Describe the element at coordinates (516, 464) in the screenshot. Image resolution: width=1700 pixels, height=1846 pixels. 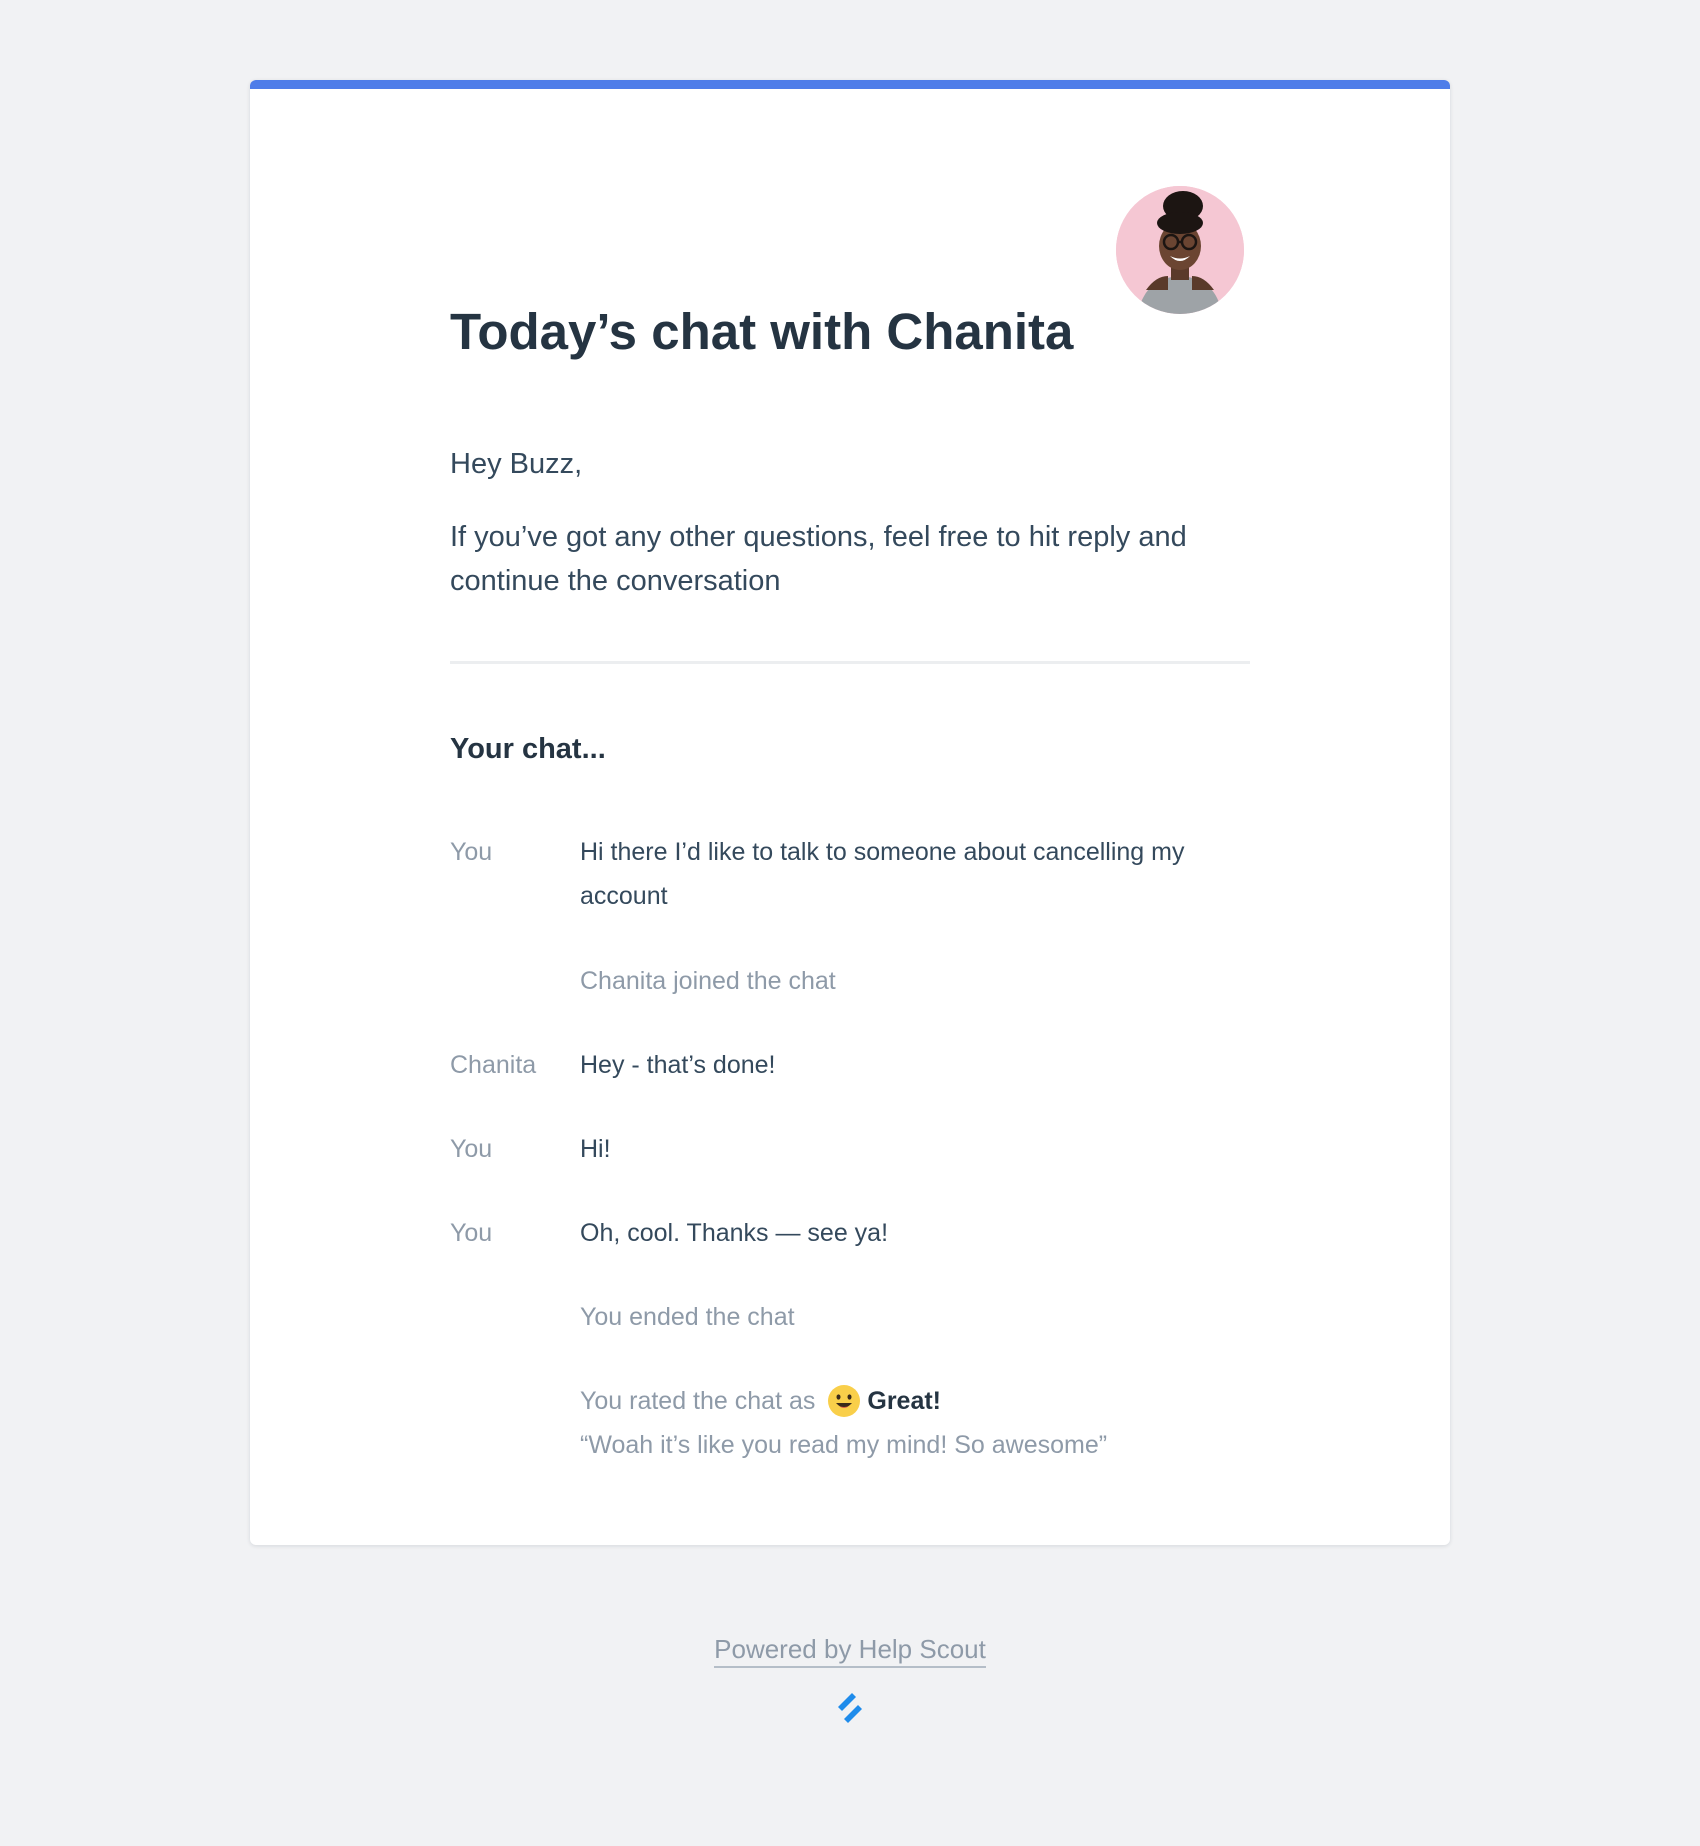
I see `greeting-text: Hey Buzz,` at that location.